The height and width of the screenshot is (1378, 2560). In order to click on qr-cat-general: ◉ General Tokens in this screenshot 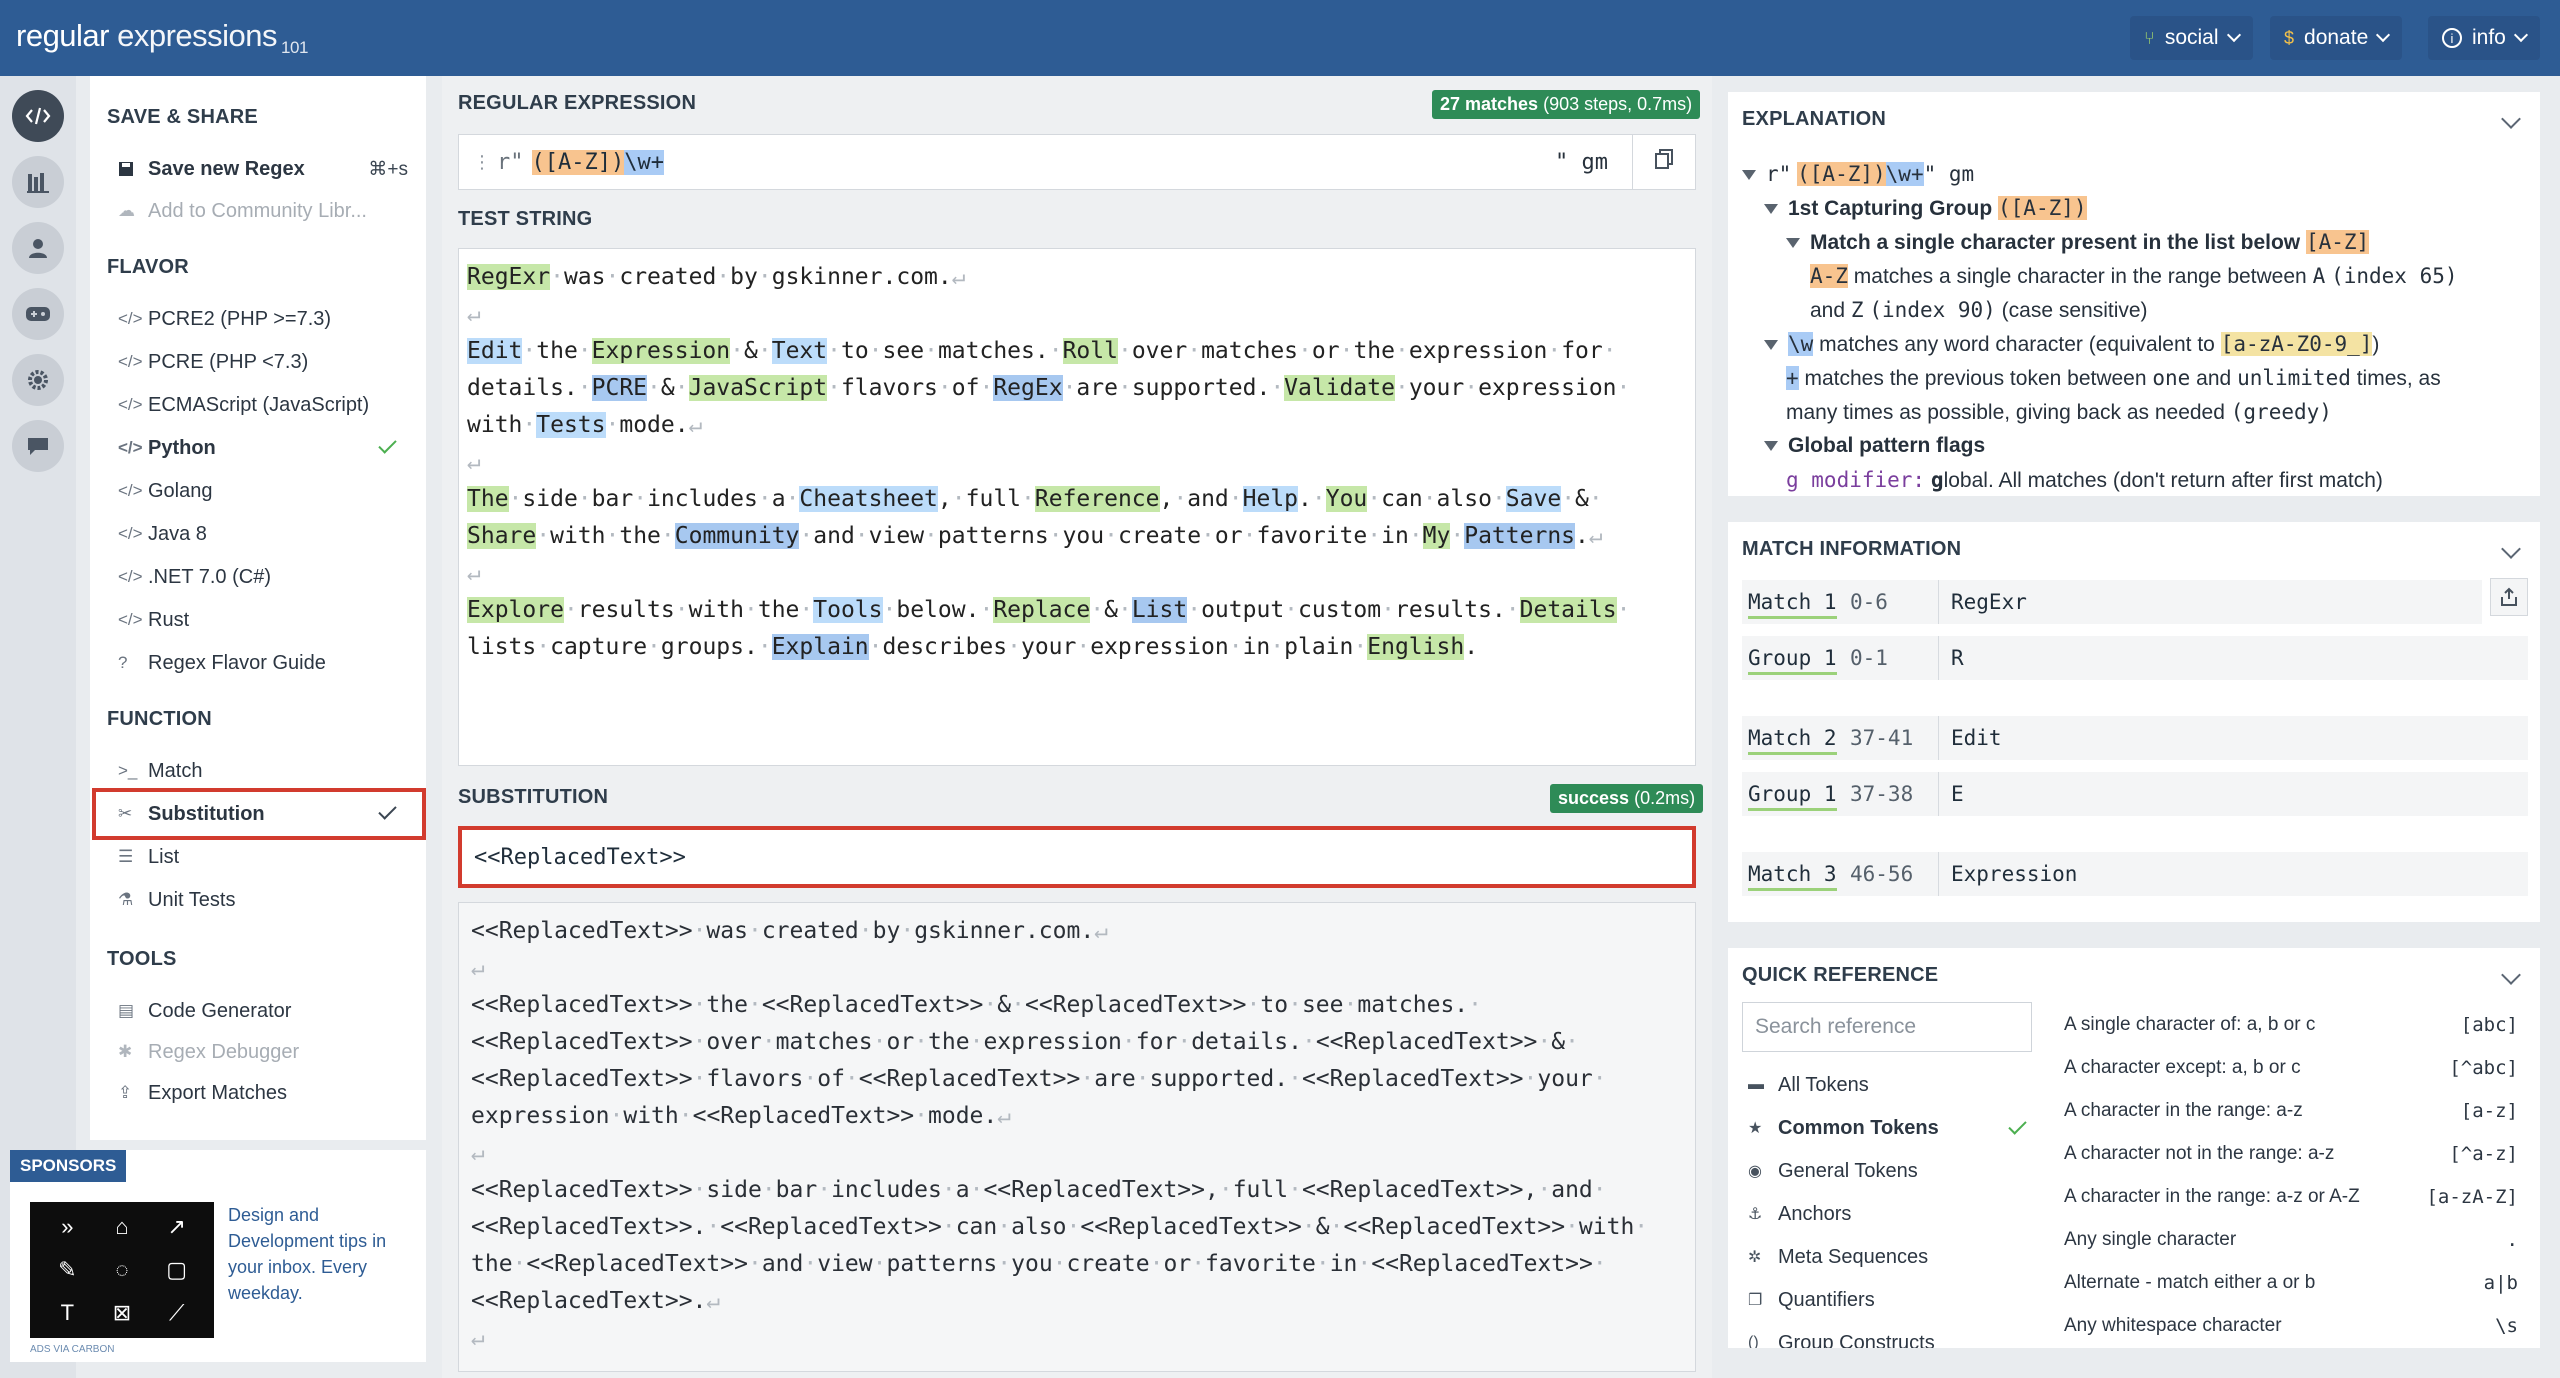, I will do `click(1893, 1171)`.